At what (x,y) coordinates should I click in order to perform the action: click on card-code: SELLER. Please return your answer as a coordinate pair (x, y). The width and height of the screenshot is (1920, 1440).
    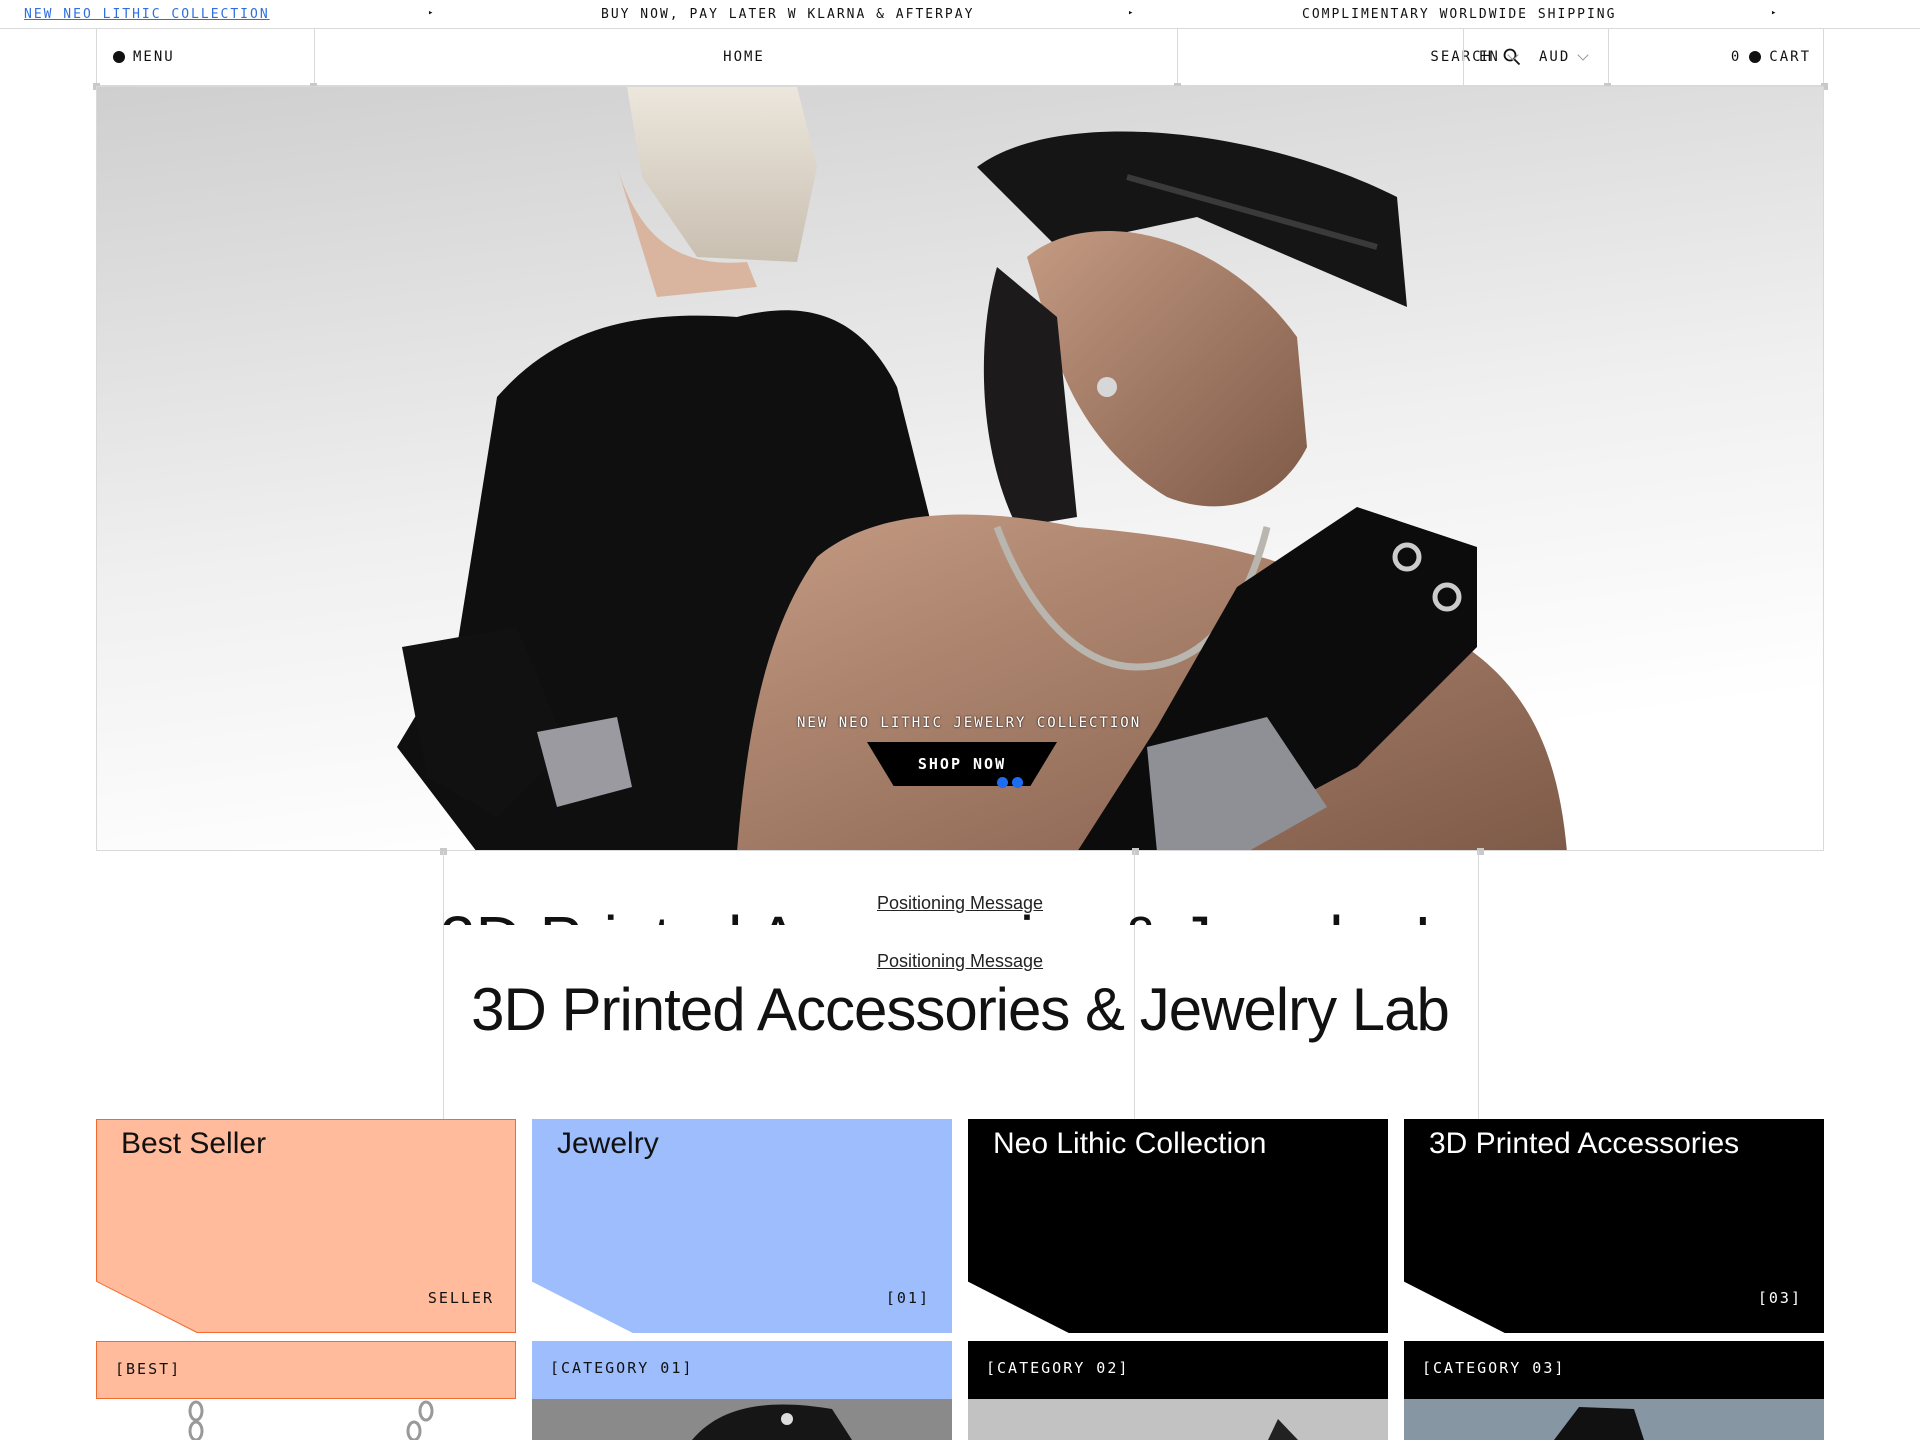
    Looking at the image, I should click on (460, 1298).